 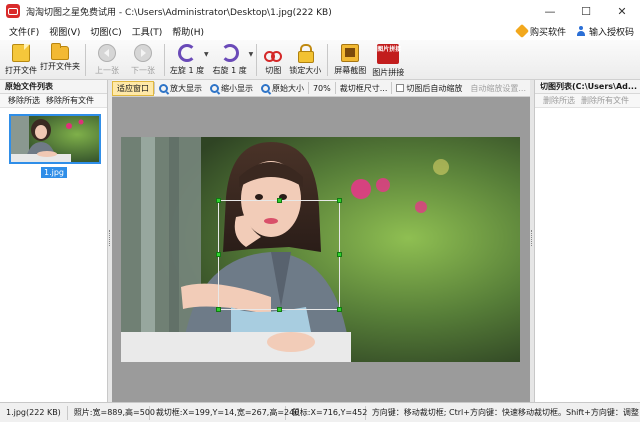 I want to click on menu-right-group: 购买软件 输入授权码, so click(x=574, y=31).